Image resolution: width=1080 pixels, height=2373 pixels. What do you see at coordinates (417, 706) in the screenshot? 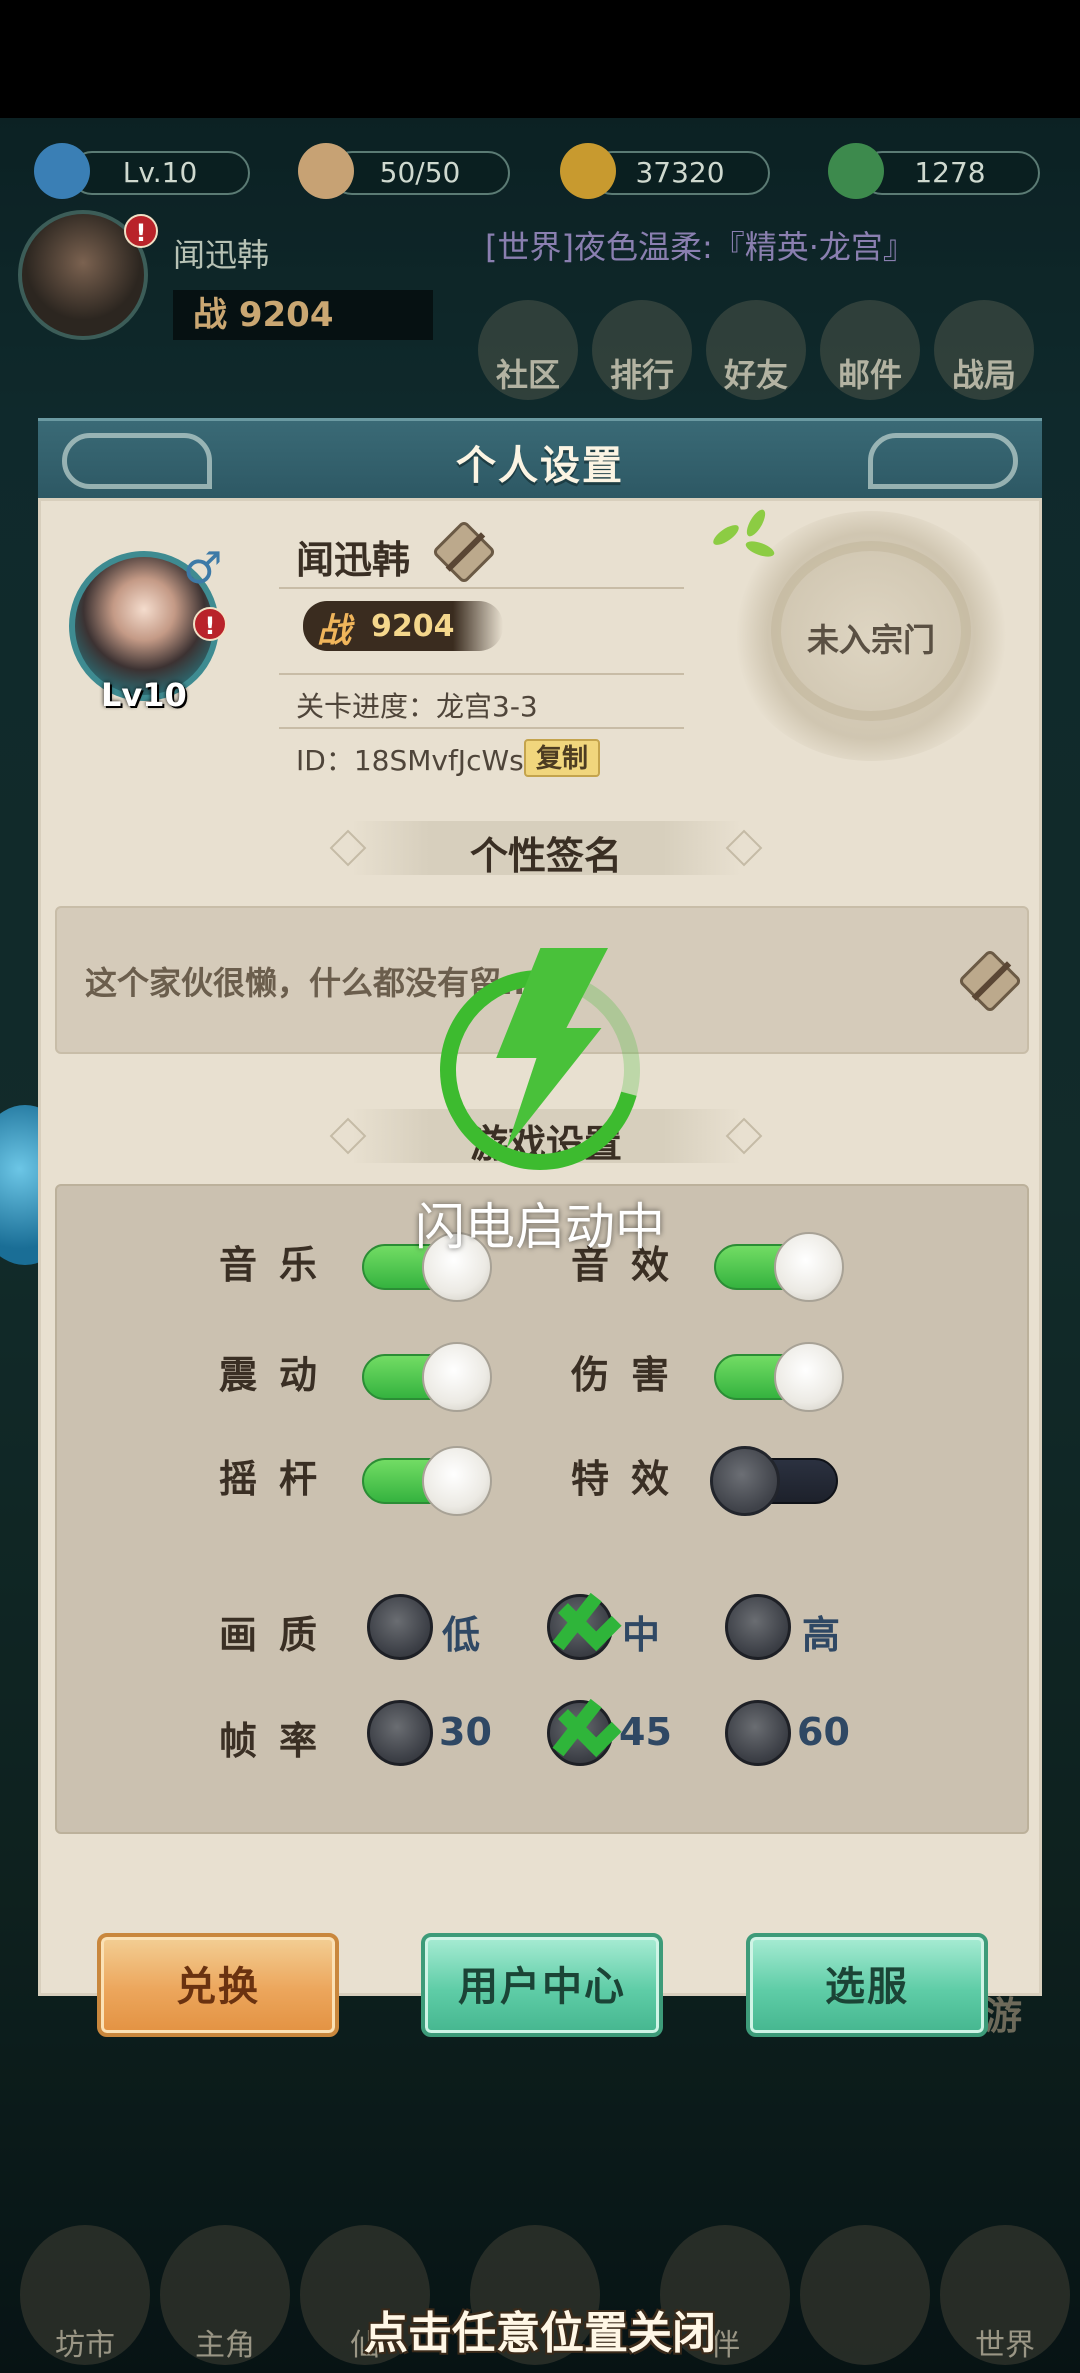
I see `stage-progress: 关卡进度：龙宫3-3` at bounding box center [417, 706].